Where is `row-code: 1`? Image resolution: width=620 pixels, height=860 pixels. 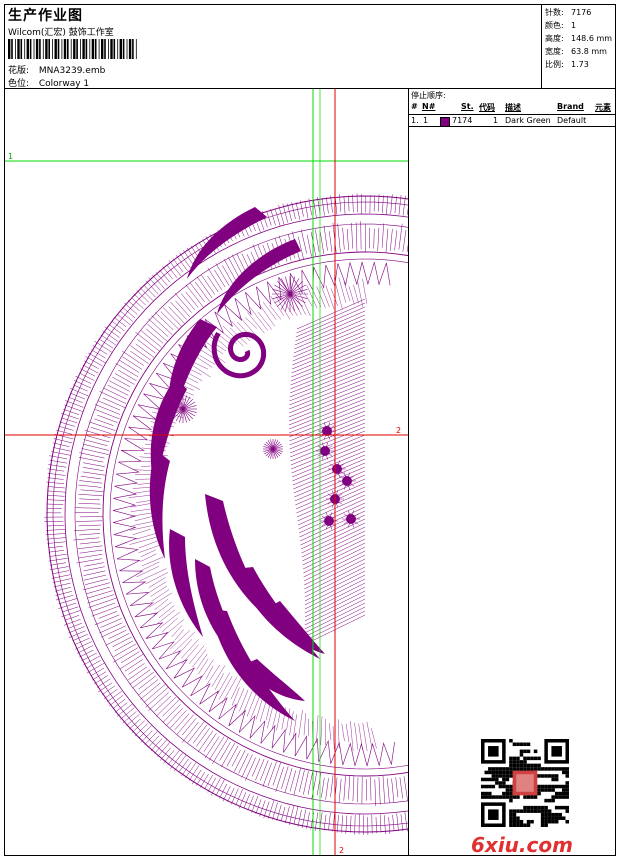 row-code: 1 is located at coordinates (496, 120).